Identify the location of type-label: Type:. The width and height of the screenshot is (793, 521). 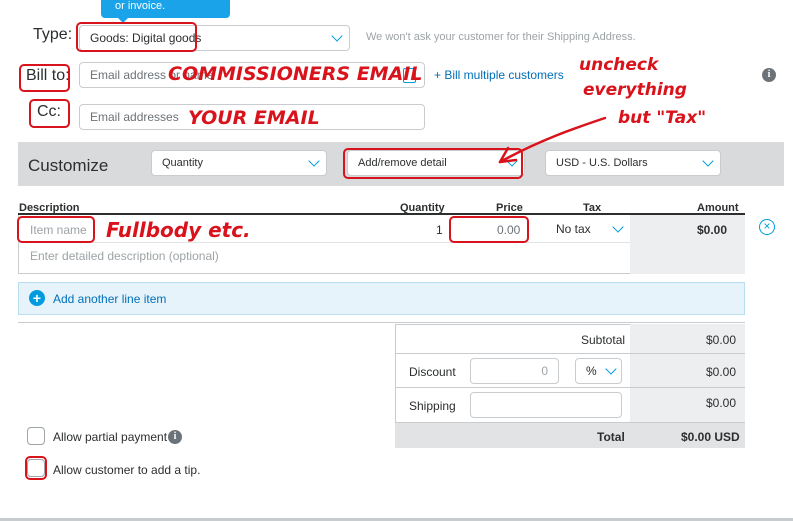
(53, 34).